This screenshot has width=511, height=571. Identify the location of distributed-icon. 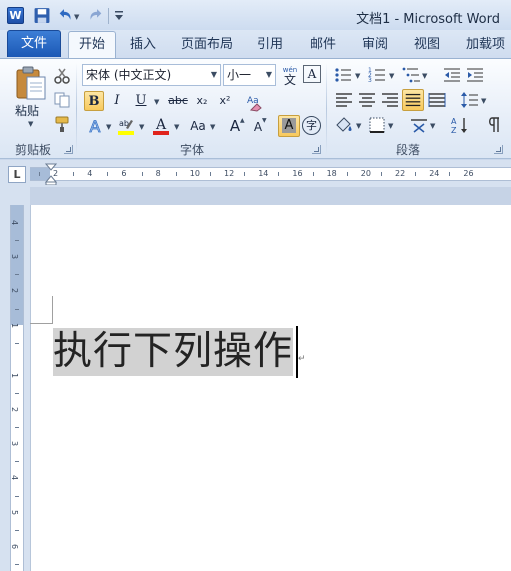
(437, 100).